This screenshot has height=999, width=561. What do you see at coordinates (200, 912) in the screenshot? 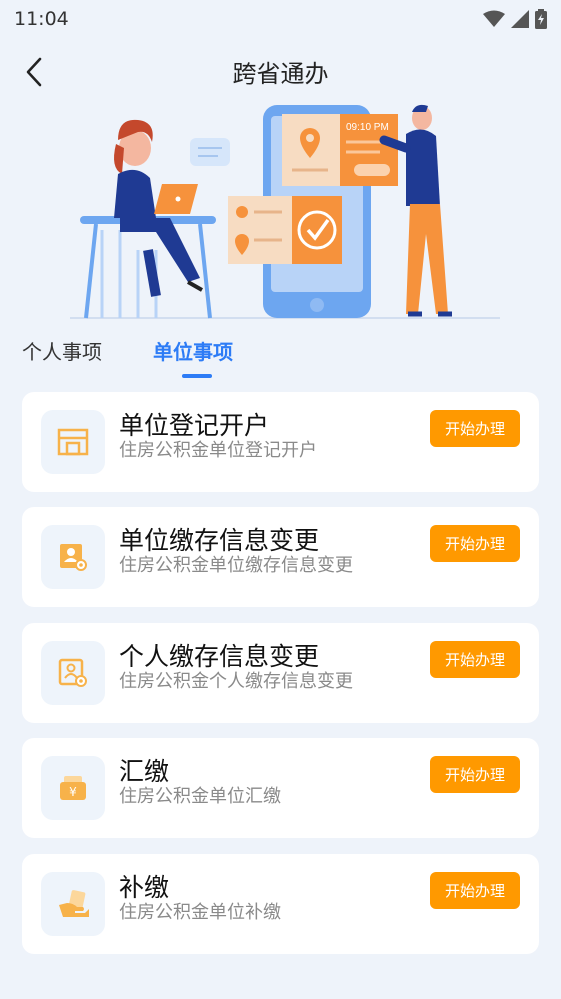
I see `card-description: 住房公积金单位补缴` at bounding box center [200, 912].